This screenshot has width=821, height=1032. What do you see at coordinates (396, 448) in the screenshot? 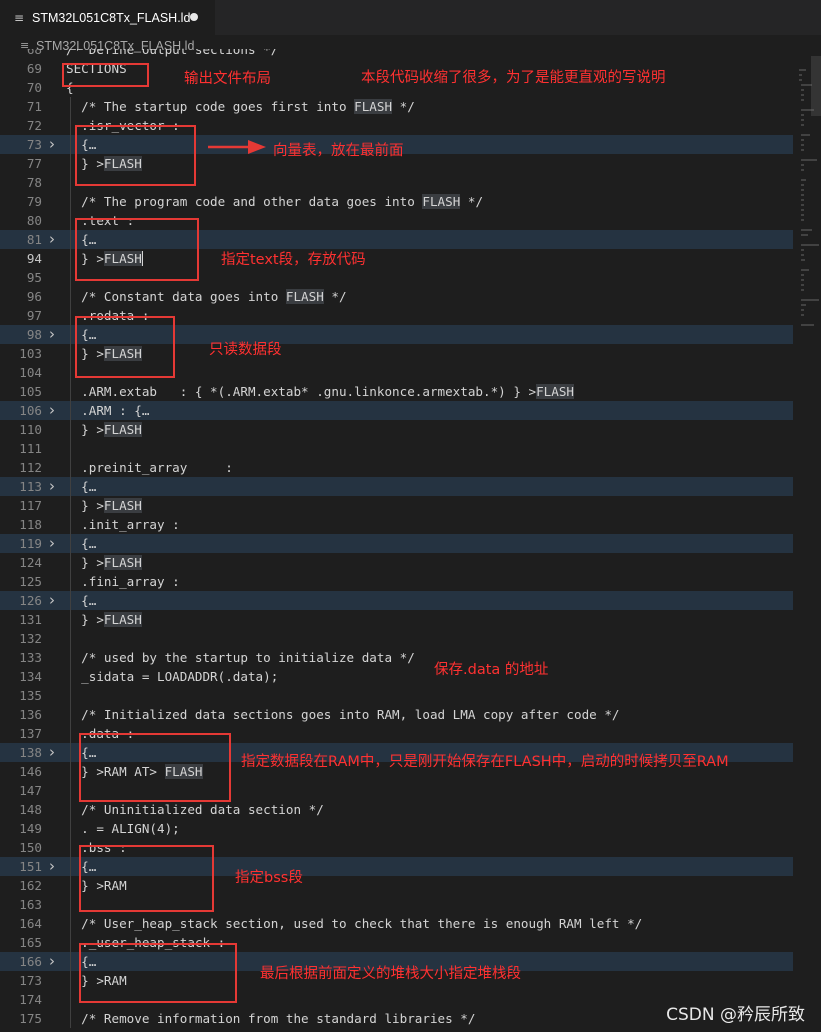
I see `code-line: 111` at bounding box center [396, 448].